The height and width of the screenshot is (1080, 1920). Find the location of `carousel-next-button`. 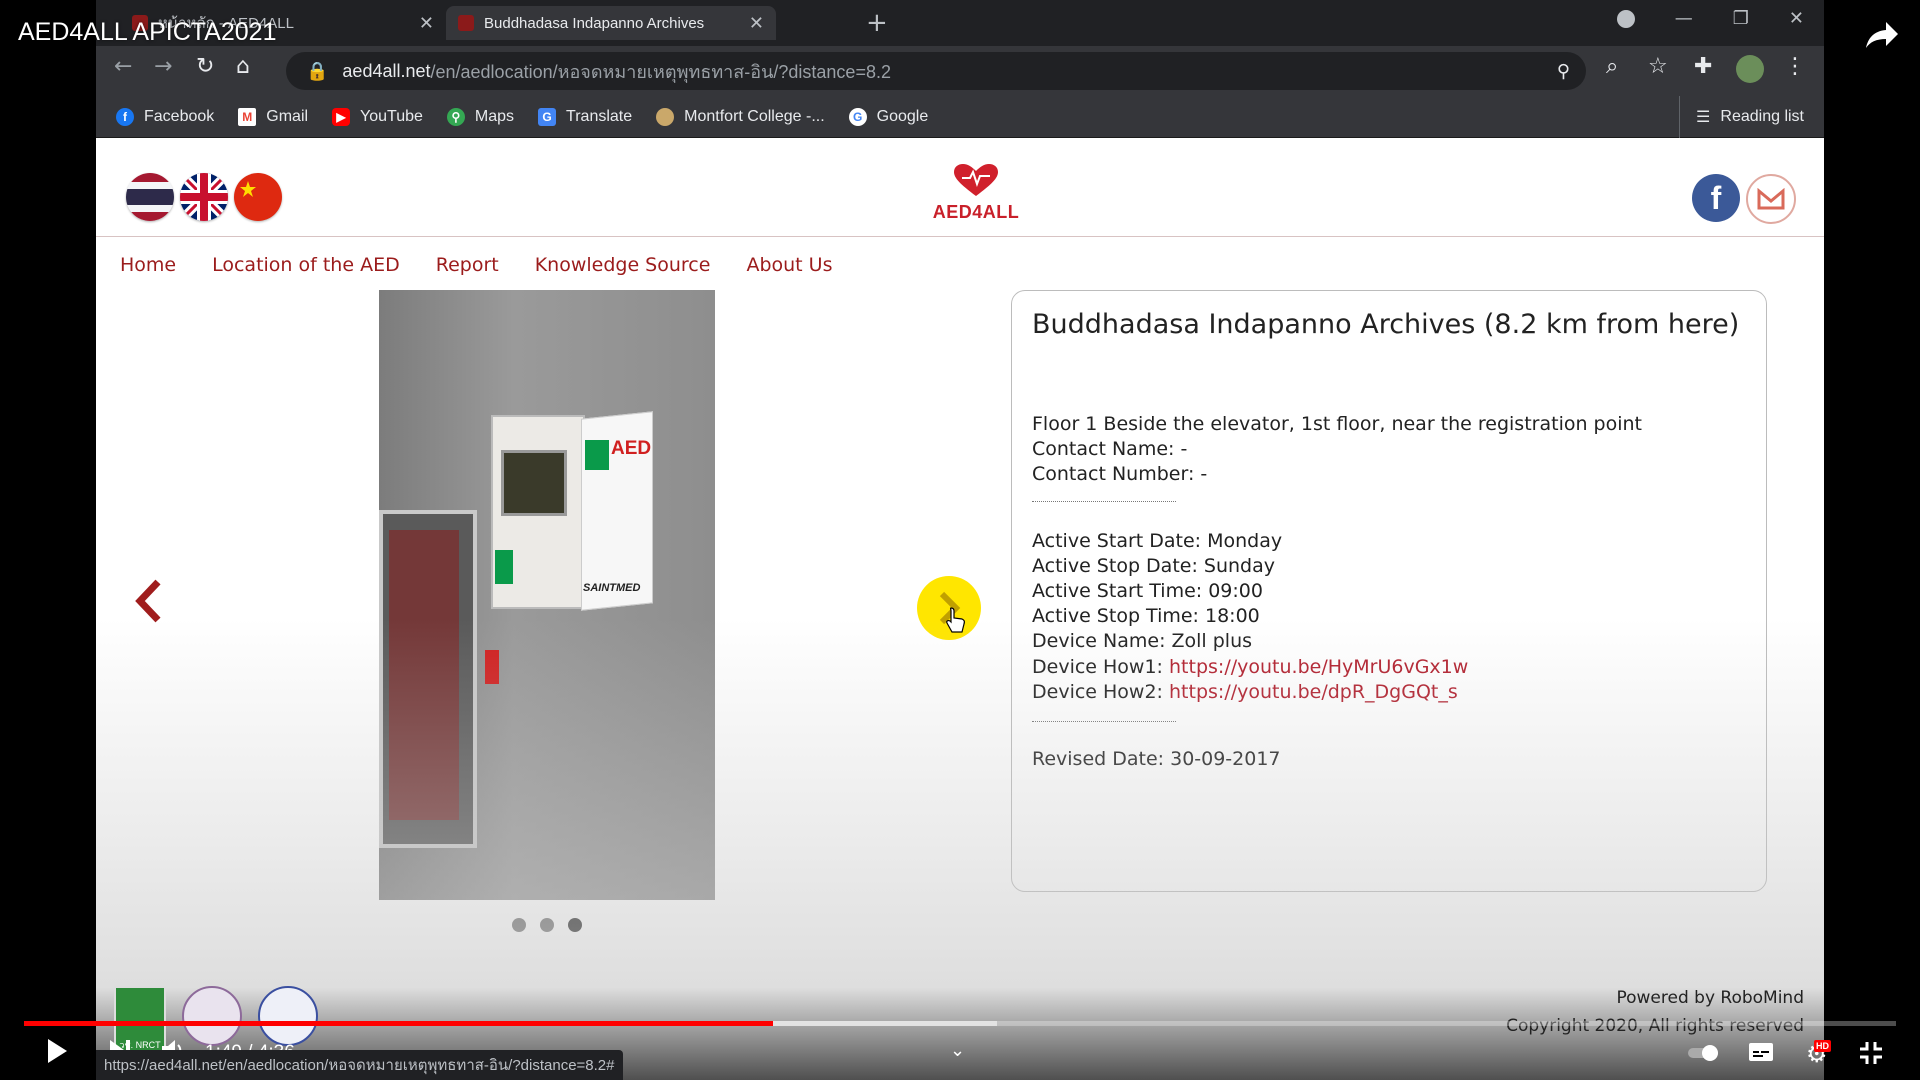

carousel-next-button is located at coordinates (949, 608).